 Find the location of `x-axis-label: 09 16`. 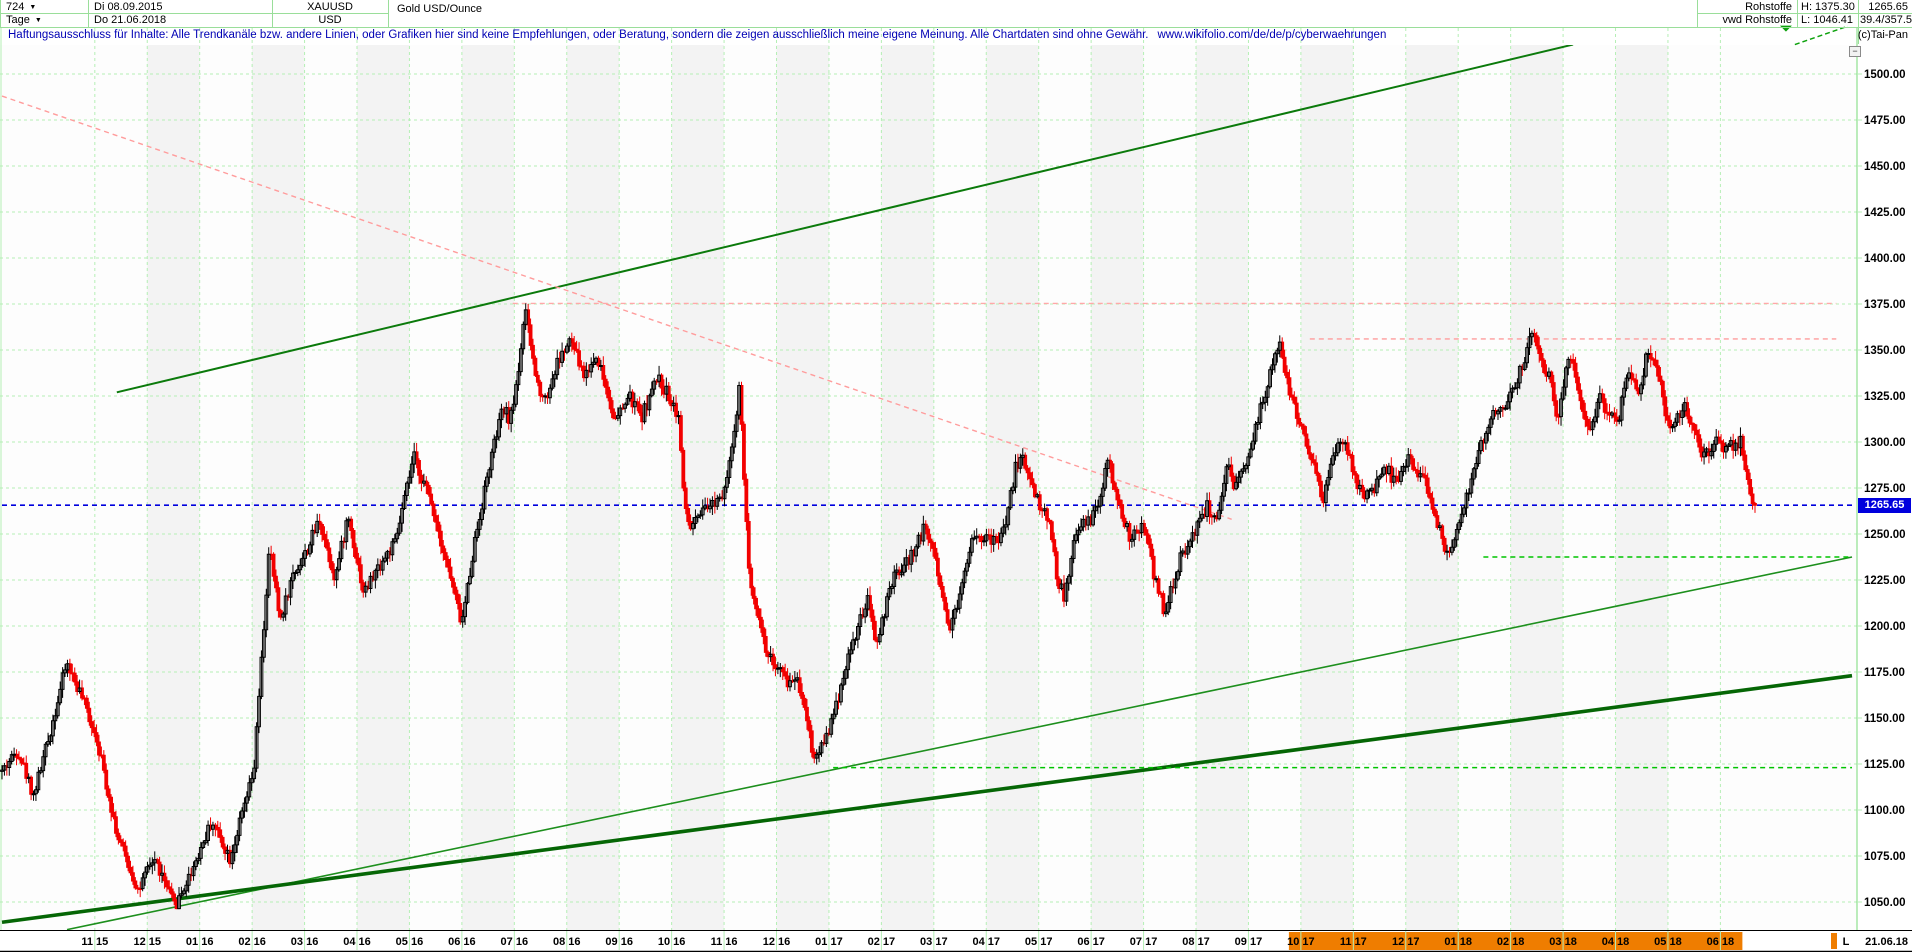

x-axis-label: 09 16 is located at coordinates (619, 942).